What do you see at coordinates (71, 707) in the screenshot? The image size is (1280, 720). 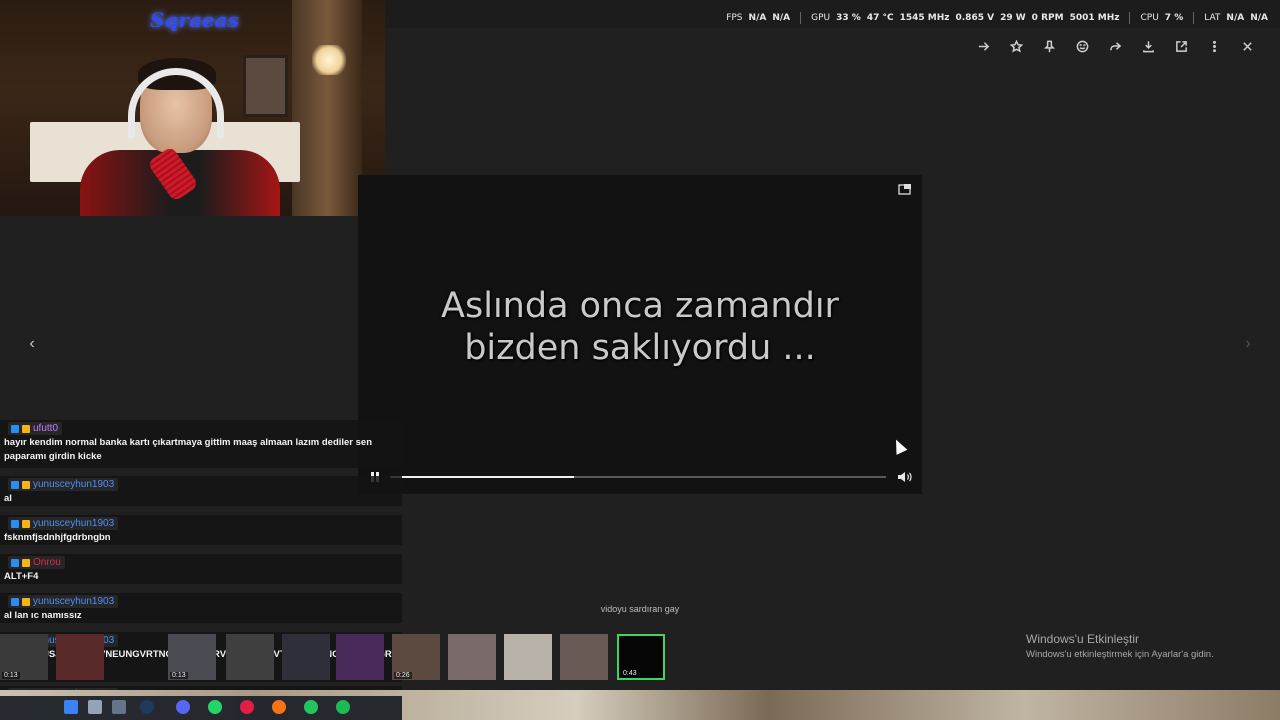 I see `file-explorer-icon` at bounding box center [71, 707].